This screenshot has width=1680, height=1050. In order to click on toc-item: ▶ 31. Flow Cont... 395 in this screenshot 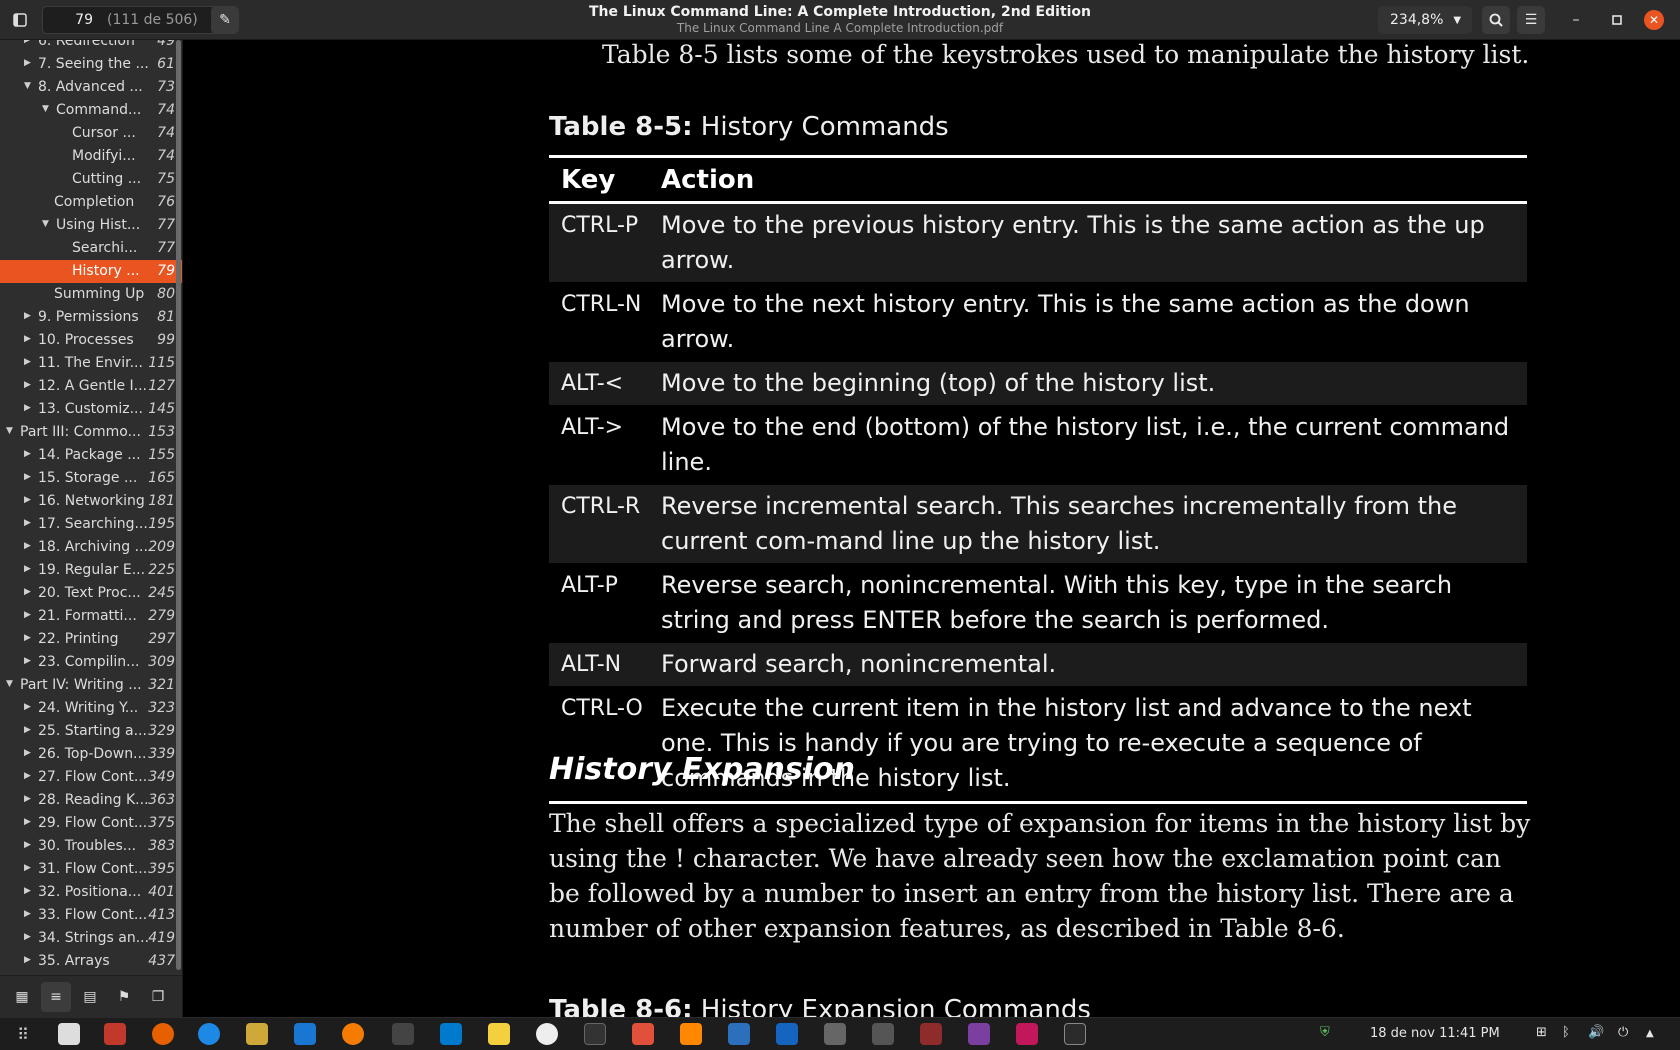, I will do `click(91, 869)`.